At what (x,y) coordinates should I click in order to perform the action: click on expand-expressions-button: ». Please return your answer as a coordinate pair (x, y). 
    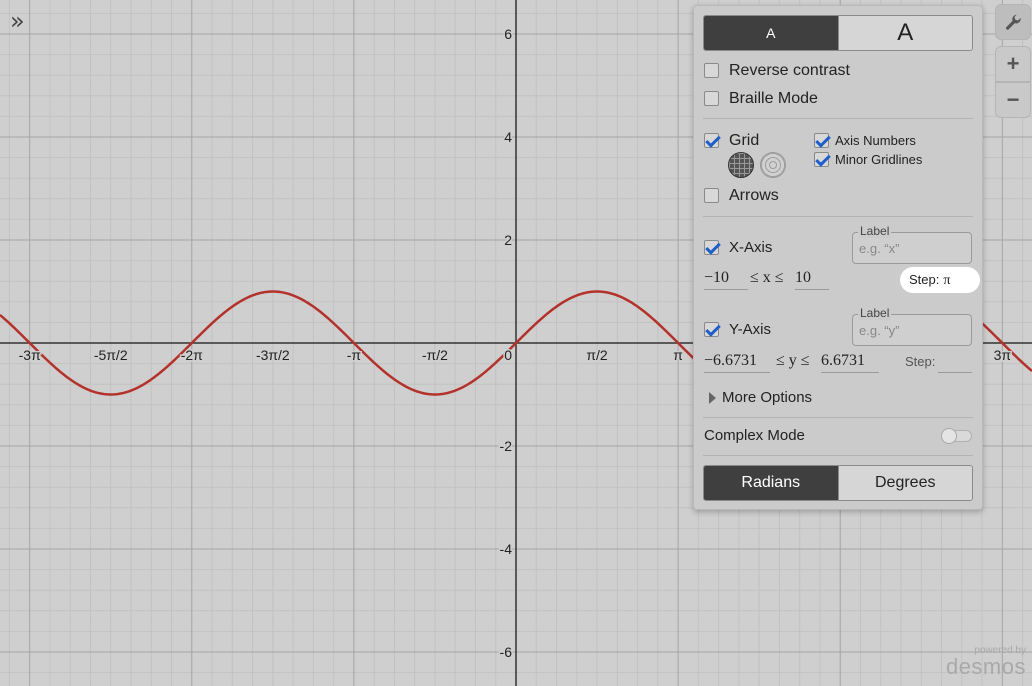
    Looking at the image, I should click on (22, 21).